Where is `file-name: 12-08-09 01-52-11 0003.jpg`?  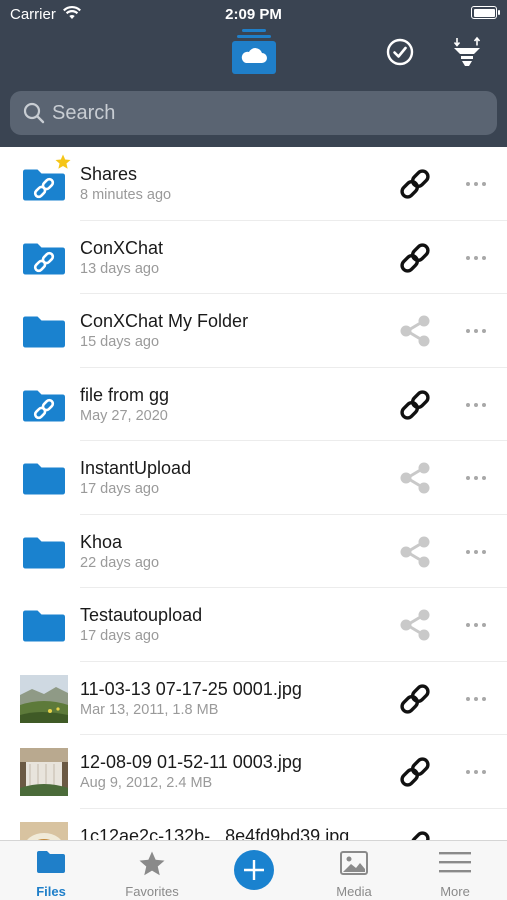 file-name: 12-08-09 01-52-11 0003.jpg is located at coordinates (191, 762).